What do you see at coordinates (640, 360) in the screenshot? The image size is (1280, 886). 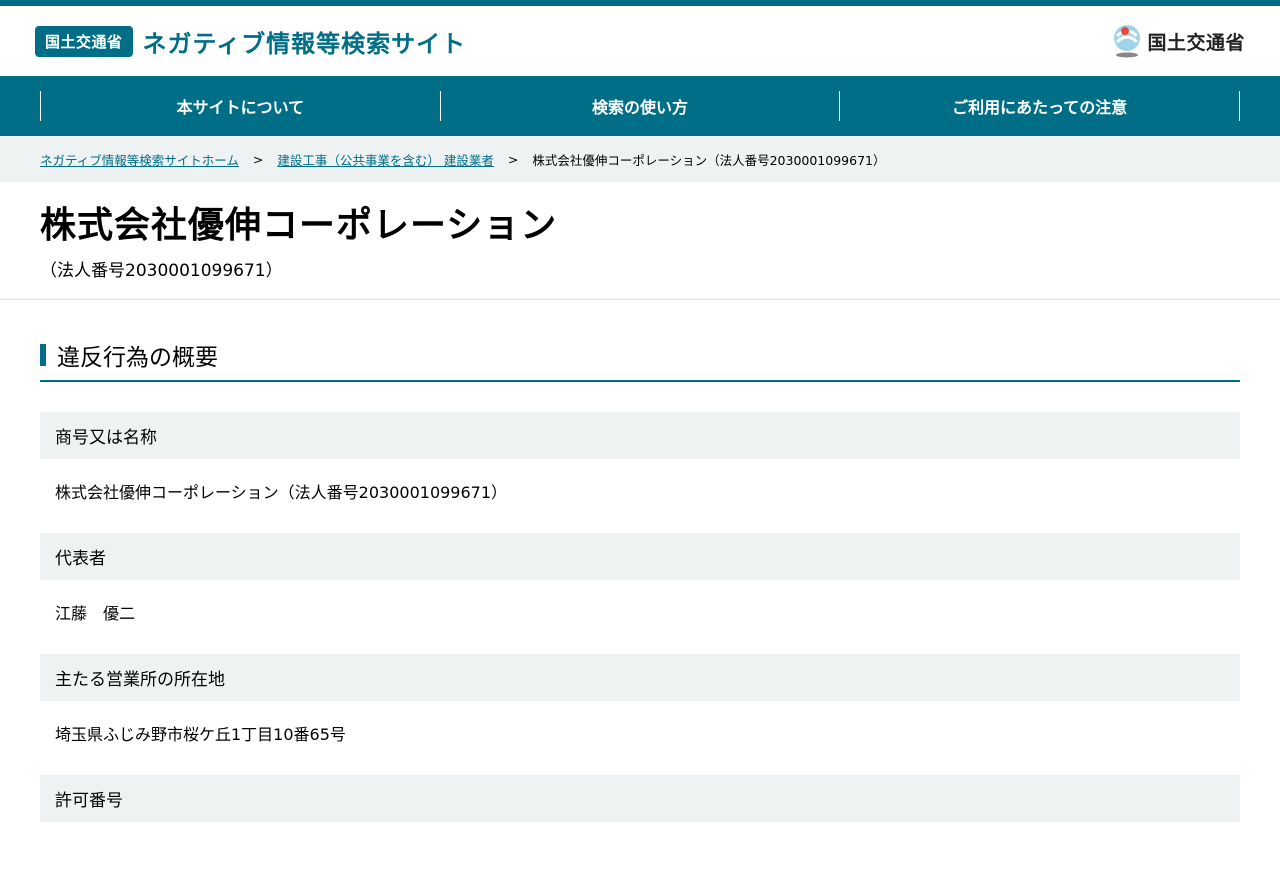 I see `section-title: 違反行為の概要` at bounding box center [640, 360].